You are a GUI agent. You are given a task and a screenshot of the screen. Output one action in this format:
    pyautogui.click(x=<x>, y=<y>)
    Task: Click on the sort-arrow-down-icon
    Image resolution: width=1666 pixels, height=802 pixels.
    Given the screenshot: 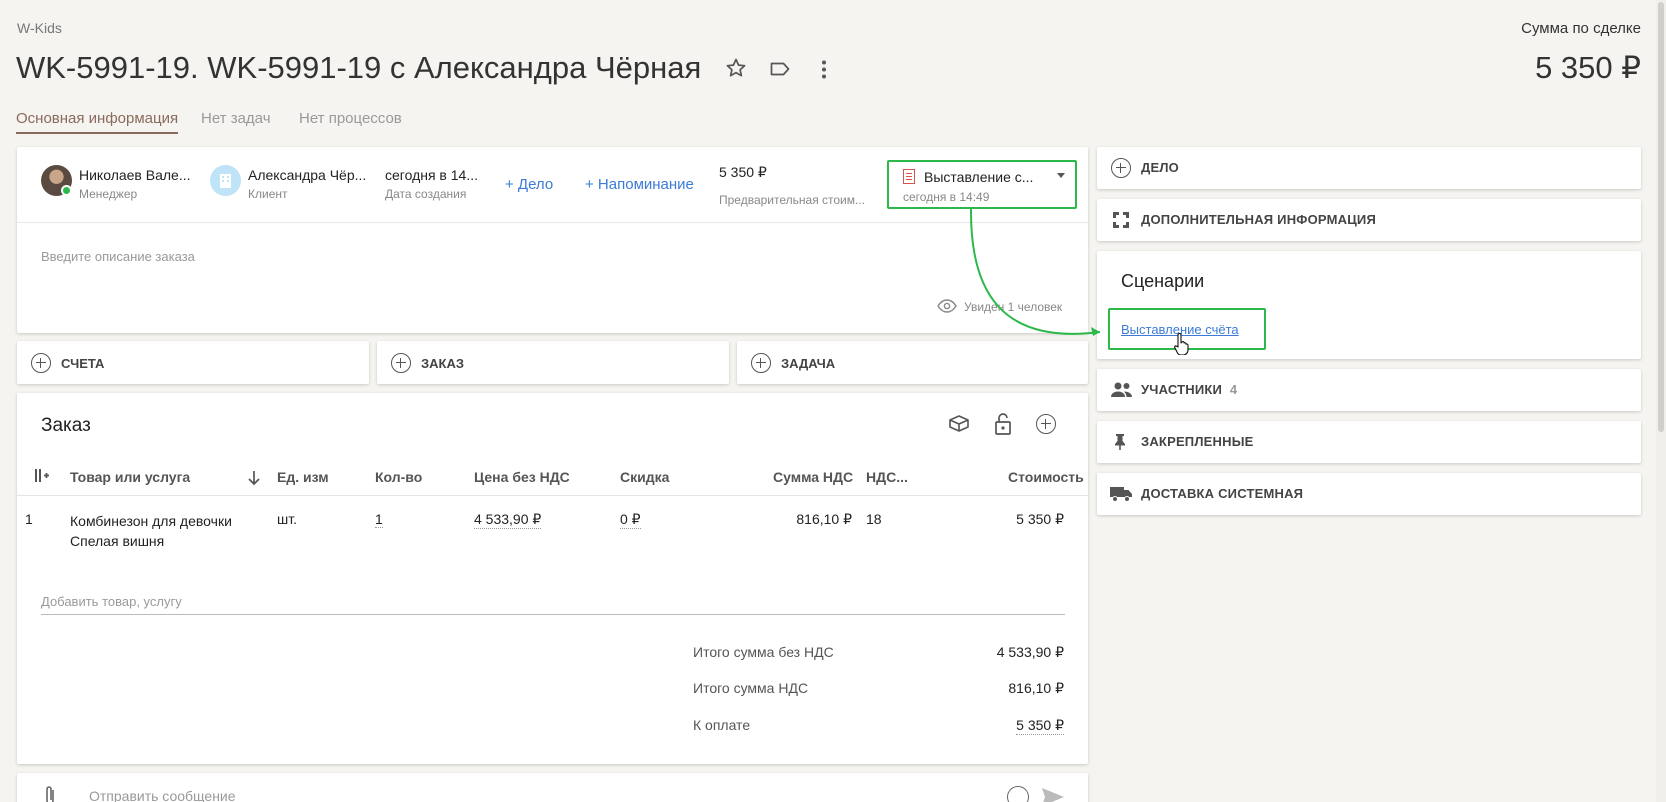 What is the action you would take?
    pyautogui.click(x=254, y=478)
    